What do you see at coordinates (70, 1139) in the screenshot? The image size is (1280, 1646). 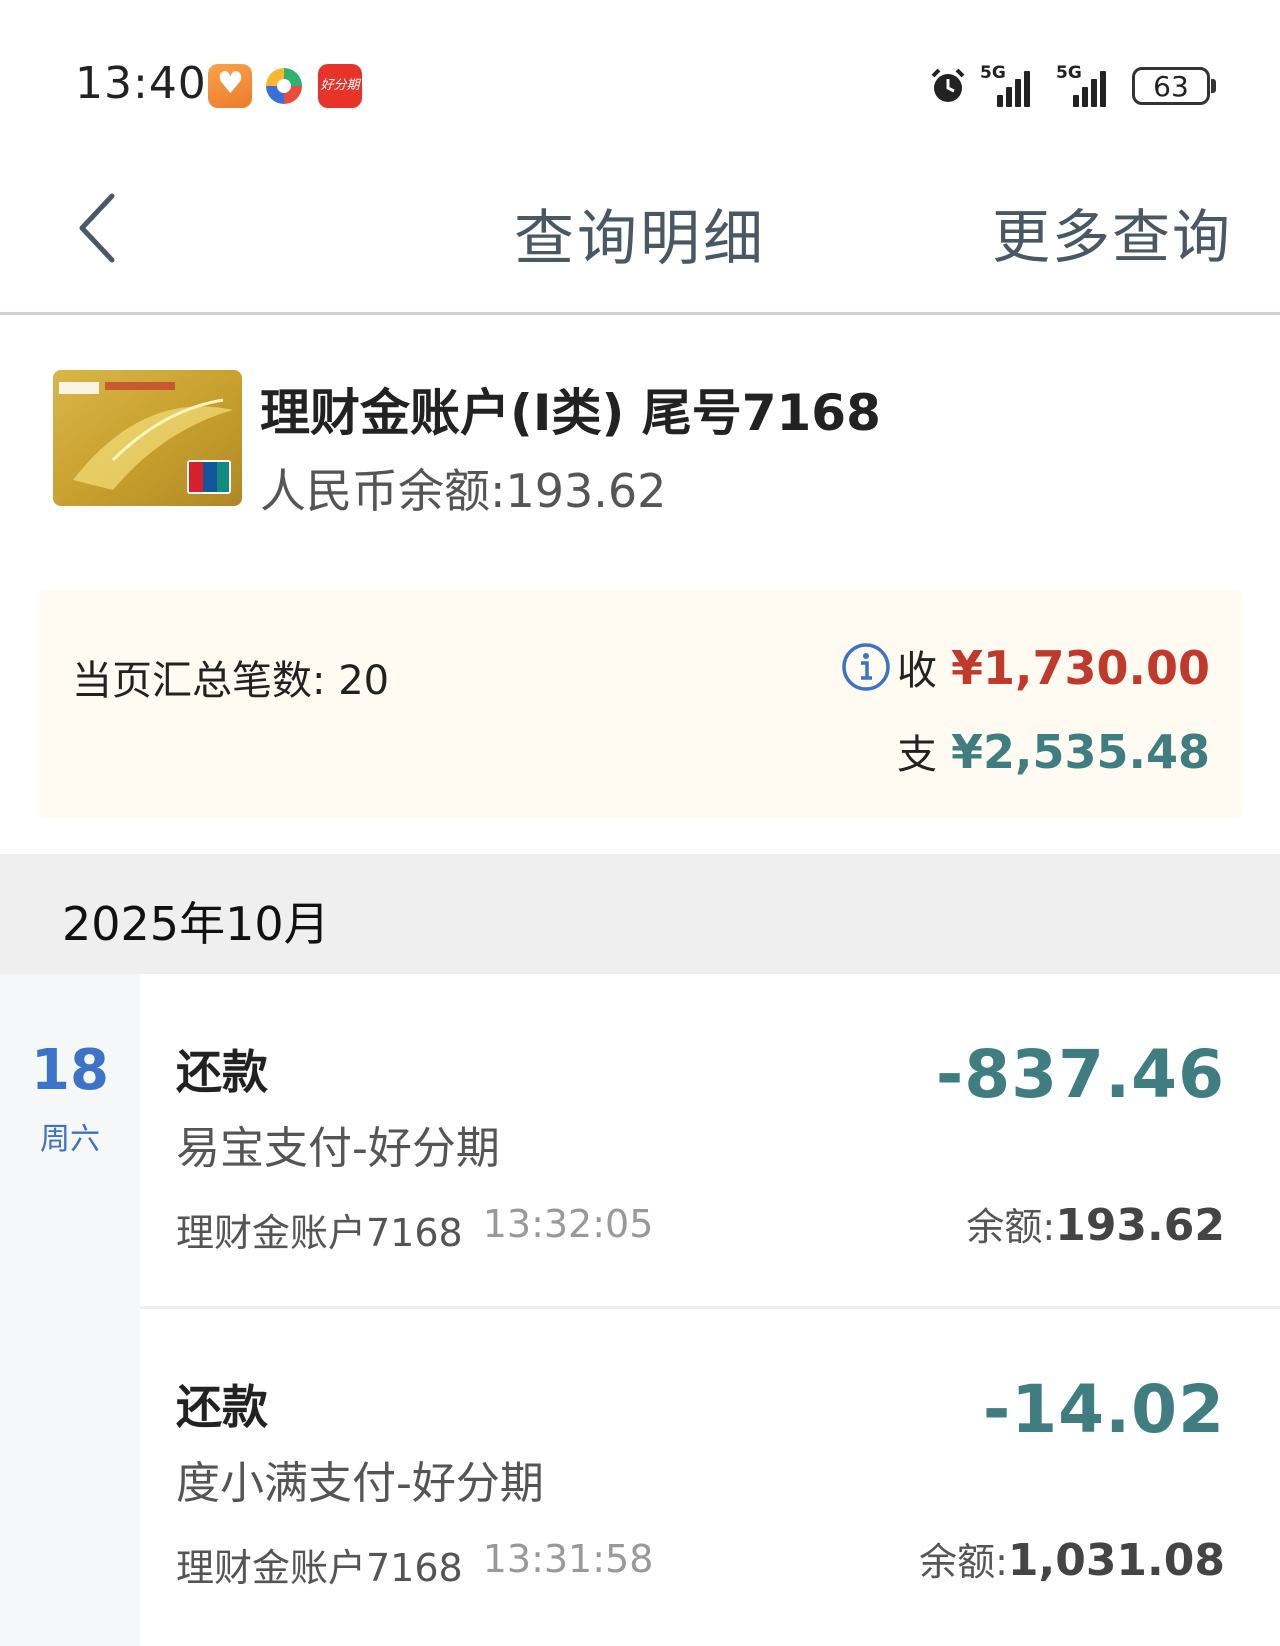 I see `date-weekday: 周六` at bounding box center [70, 1139].